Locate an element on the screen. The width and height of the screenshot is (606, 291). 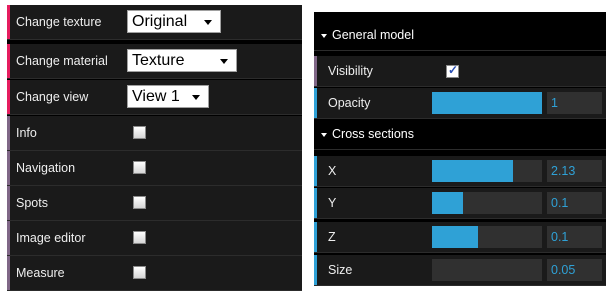
info-row: Info is located at coordinates (154, 133).